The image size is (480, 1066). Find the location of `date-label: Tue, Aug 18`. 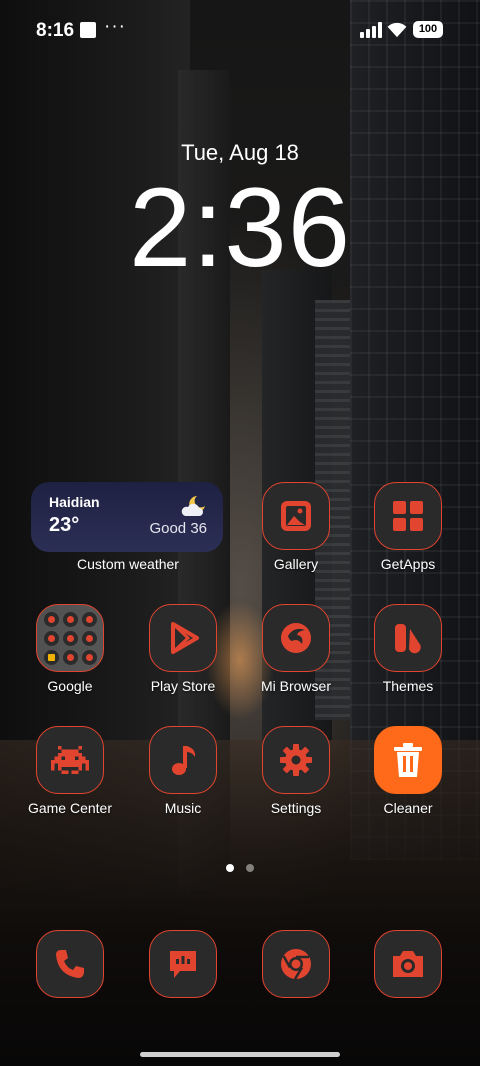

date-label: Tue, Aug 18 is located at coordinates (240, 152).